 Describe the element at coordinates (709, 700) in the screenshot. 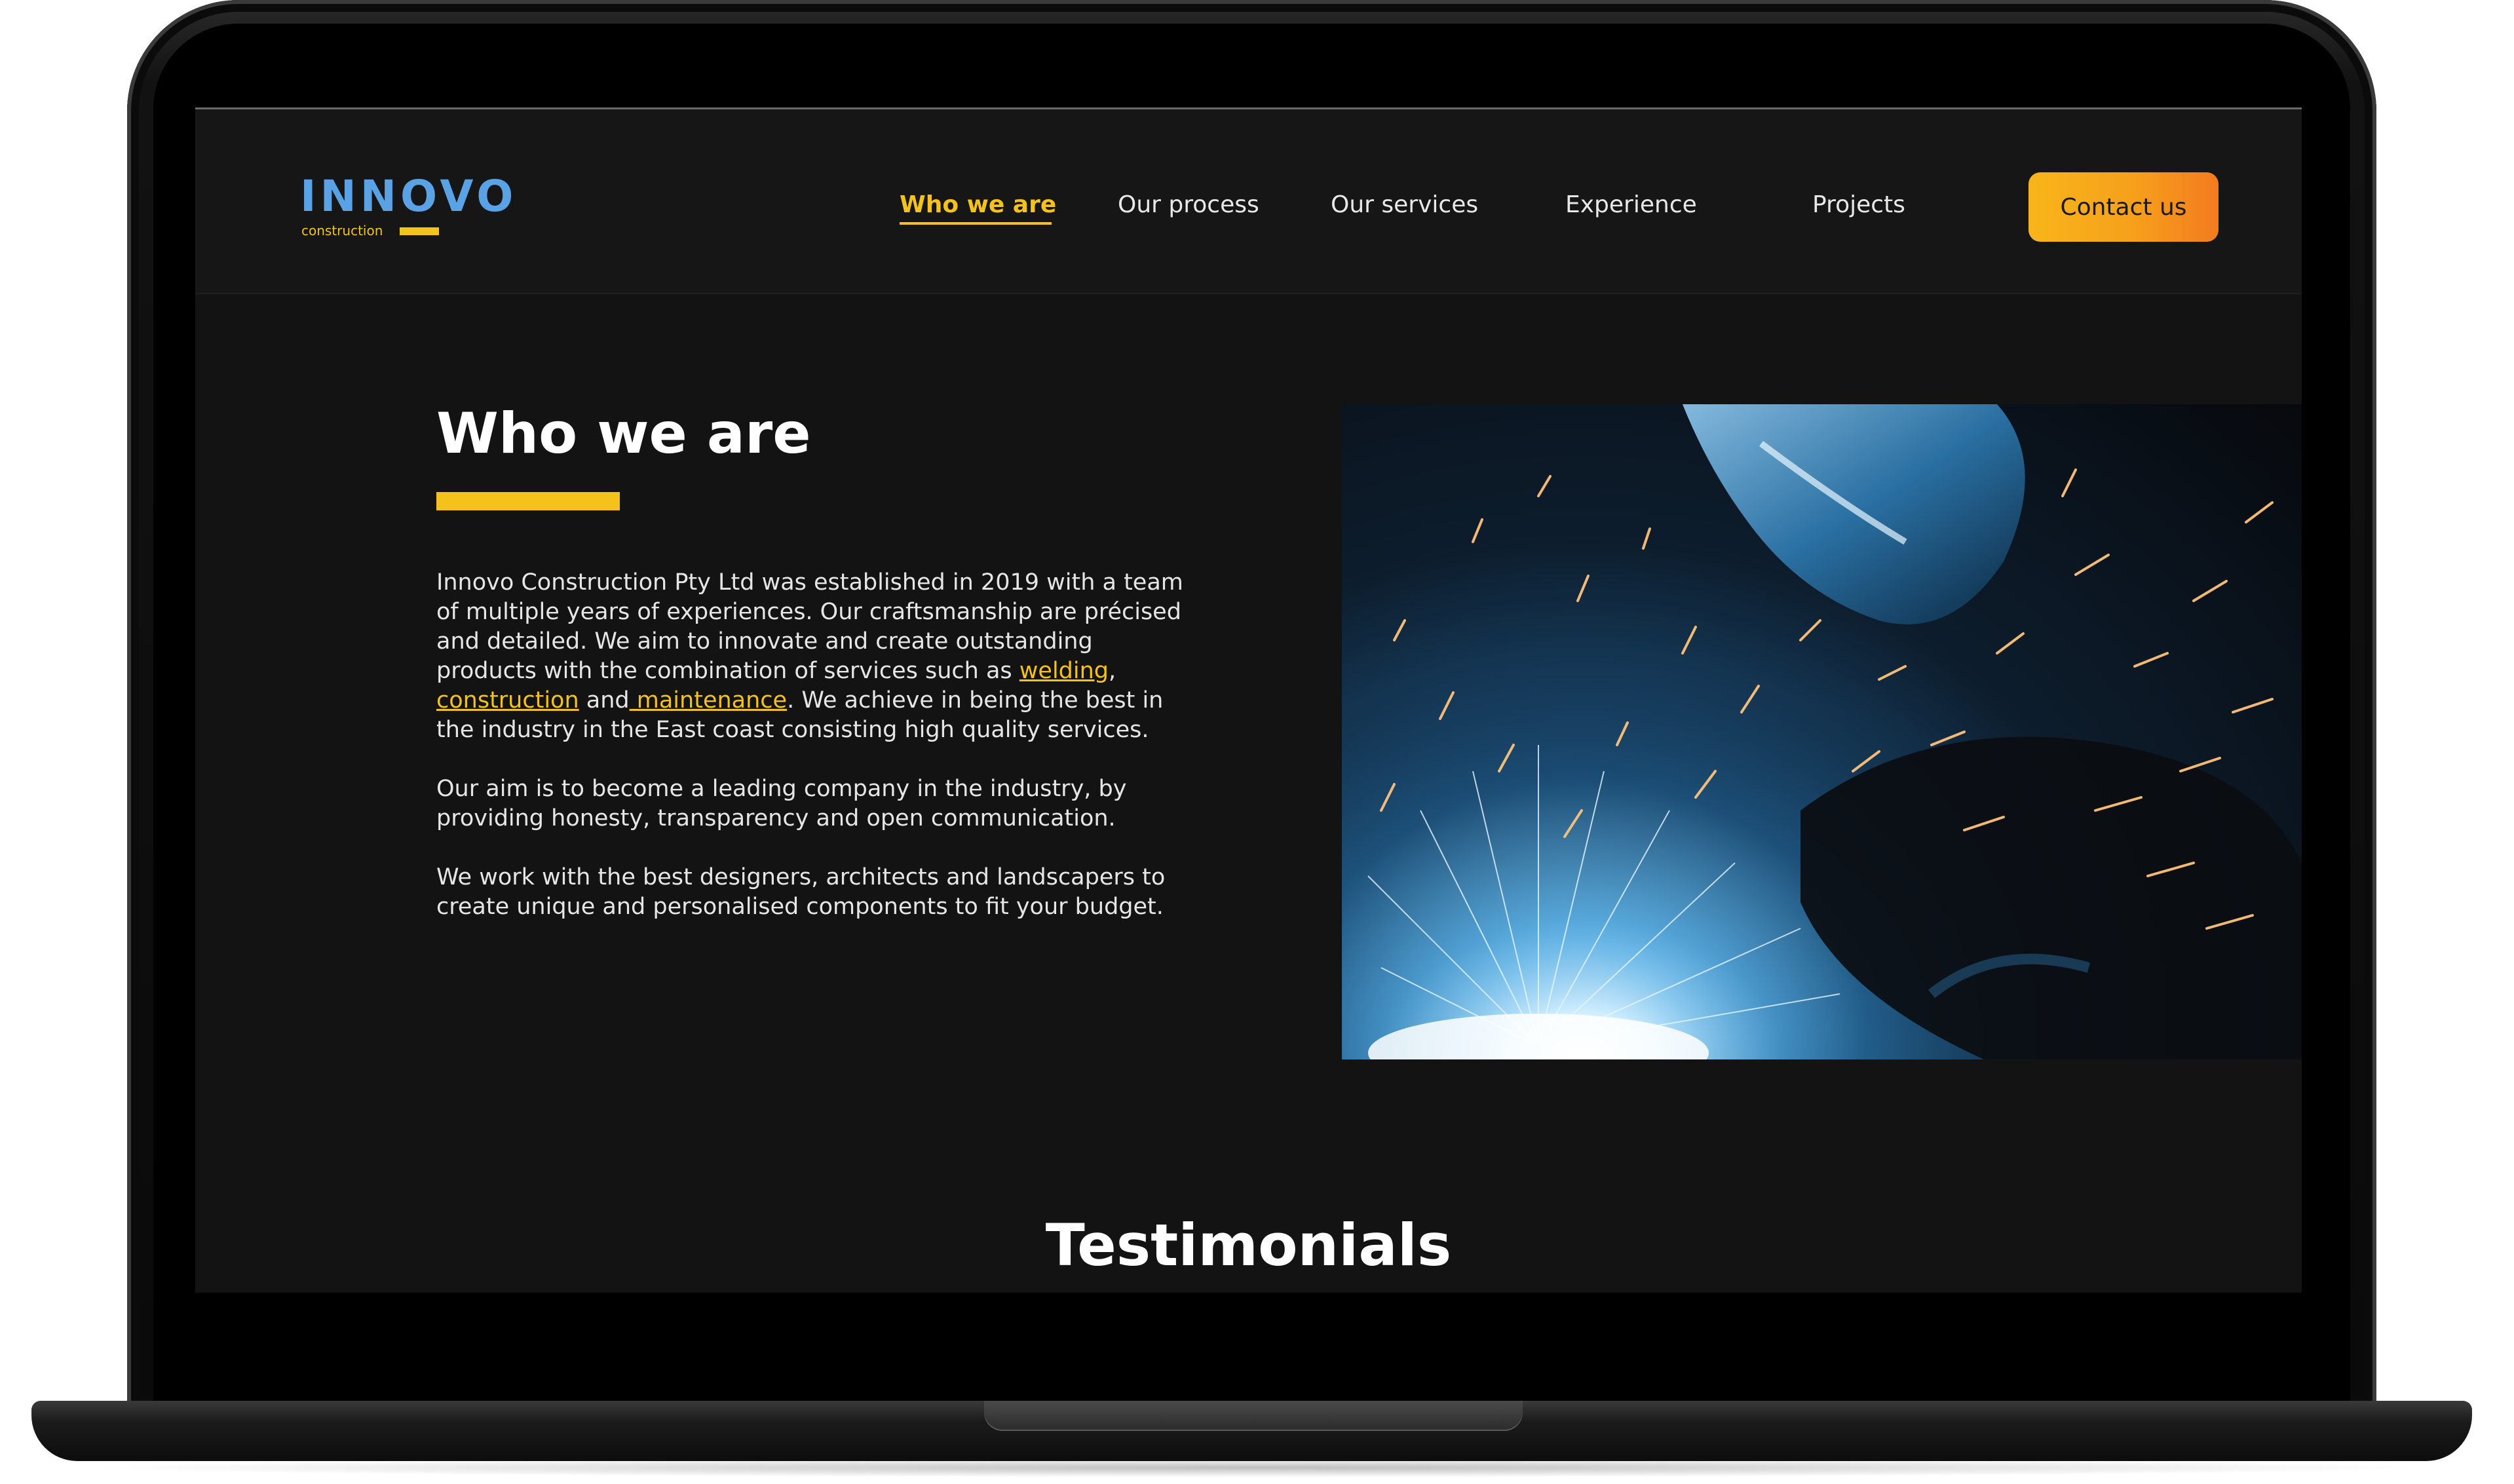

I see `maintenance-link: maintenance` at that location.